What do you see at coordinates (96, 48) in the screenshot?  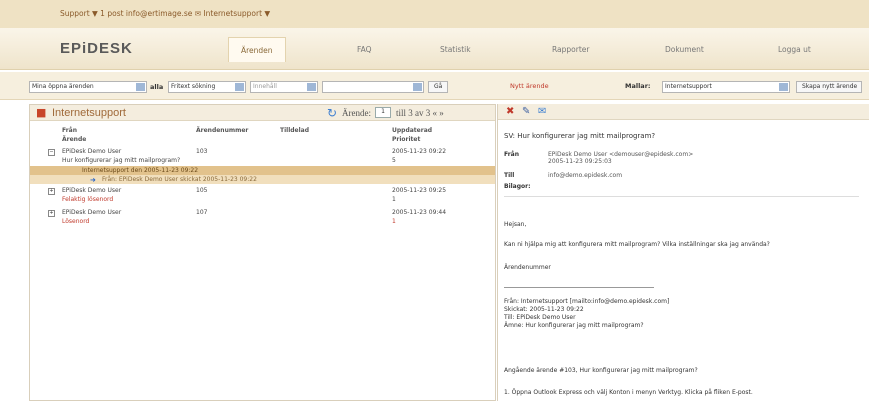 I see `logo: EPiDESK` at bounding box center [96, 48].